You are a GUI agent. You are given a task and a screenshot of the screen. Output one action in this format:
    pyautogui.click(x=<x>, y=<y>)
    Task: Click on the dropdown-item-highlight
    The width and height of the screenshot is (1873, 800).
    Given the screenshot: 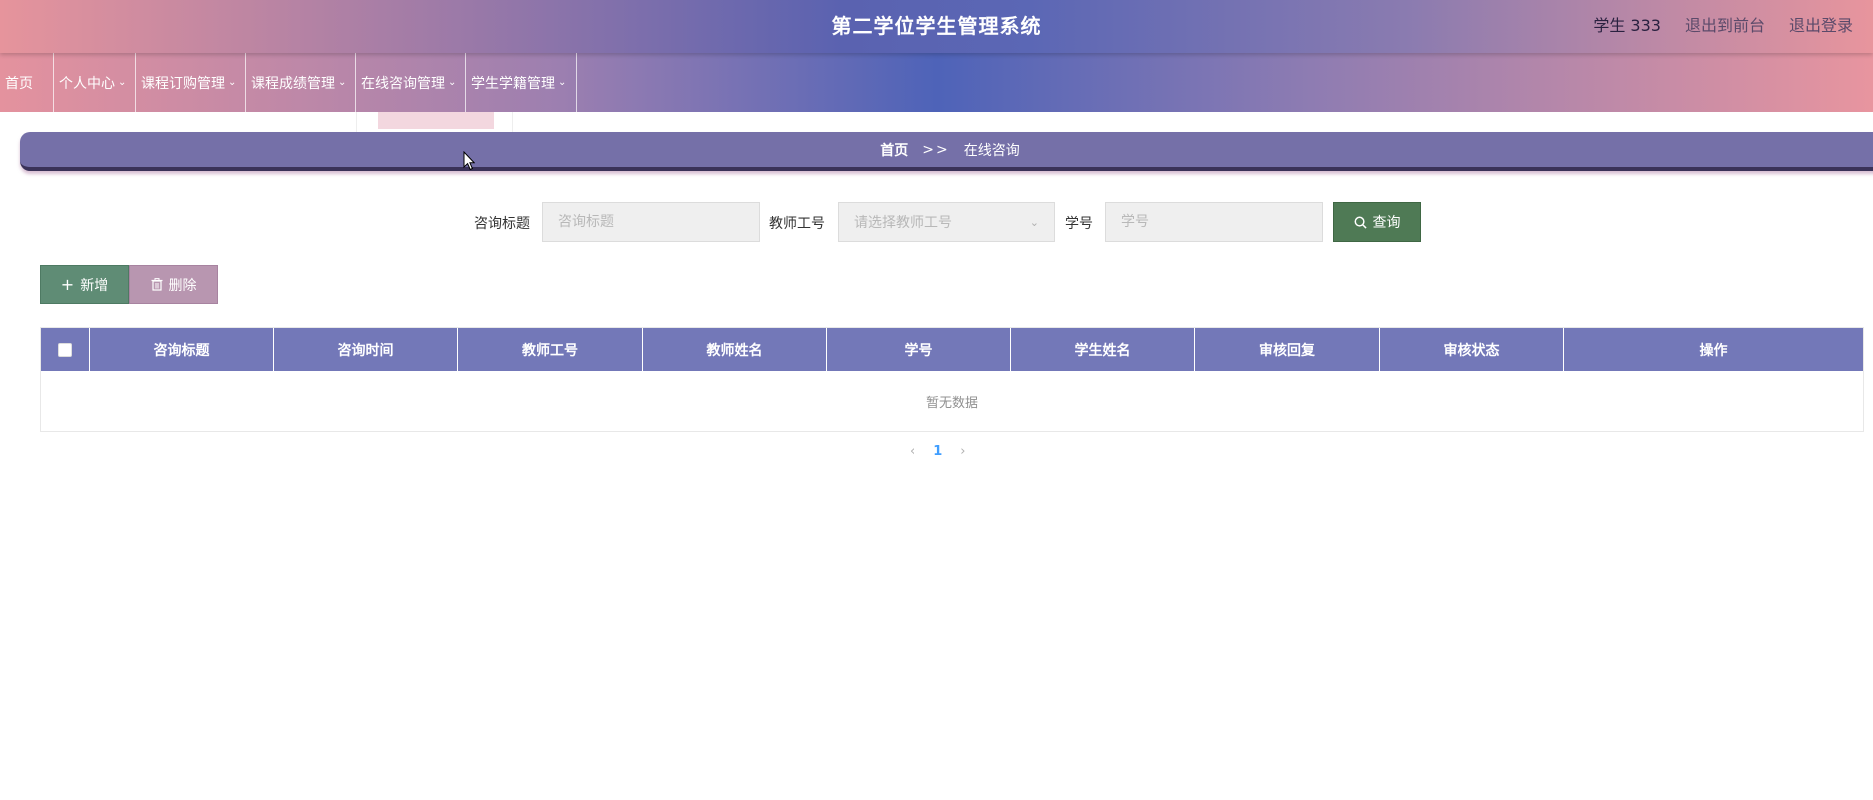 What is the action you would take?
    pyautogui.click(x=436, y=120)
    